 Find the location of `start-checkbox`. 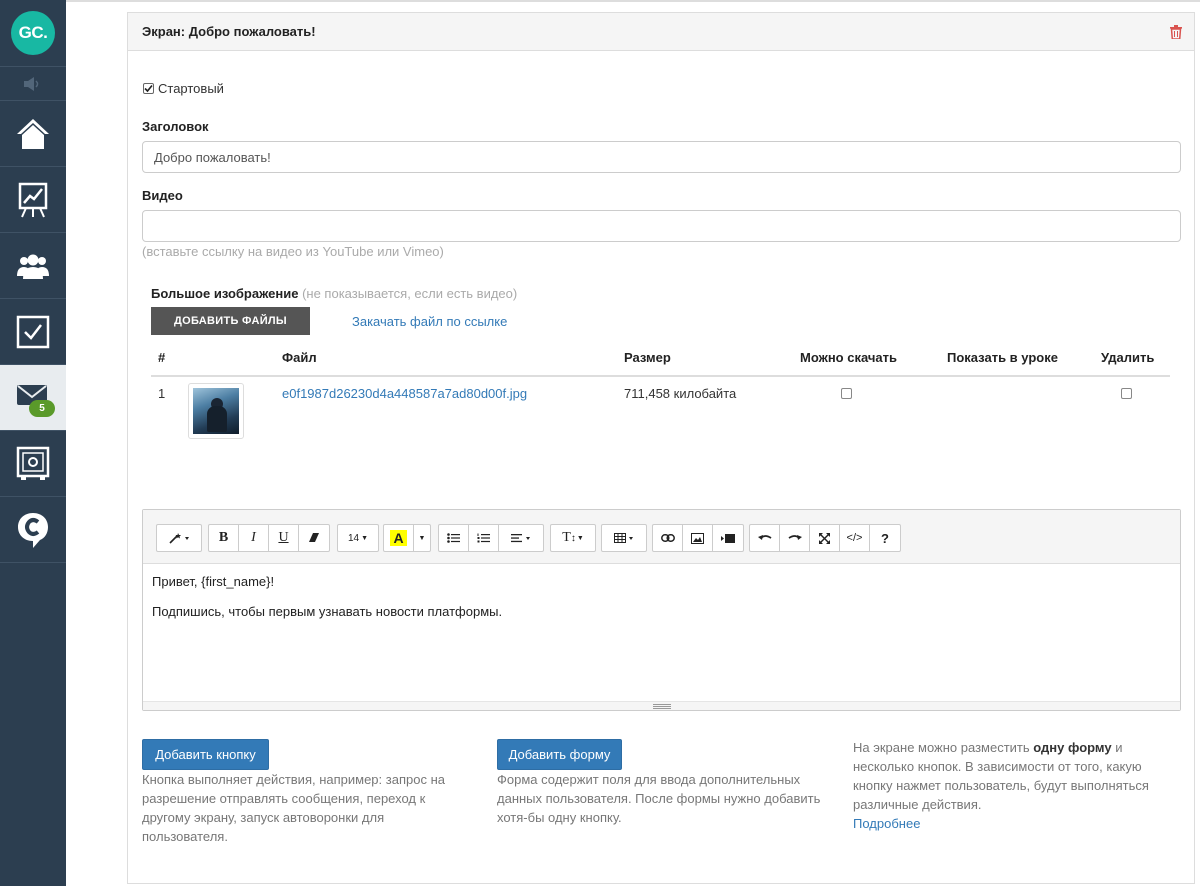

start-checkbox is located at coordinates (148, 88).